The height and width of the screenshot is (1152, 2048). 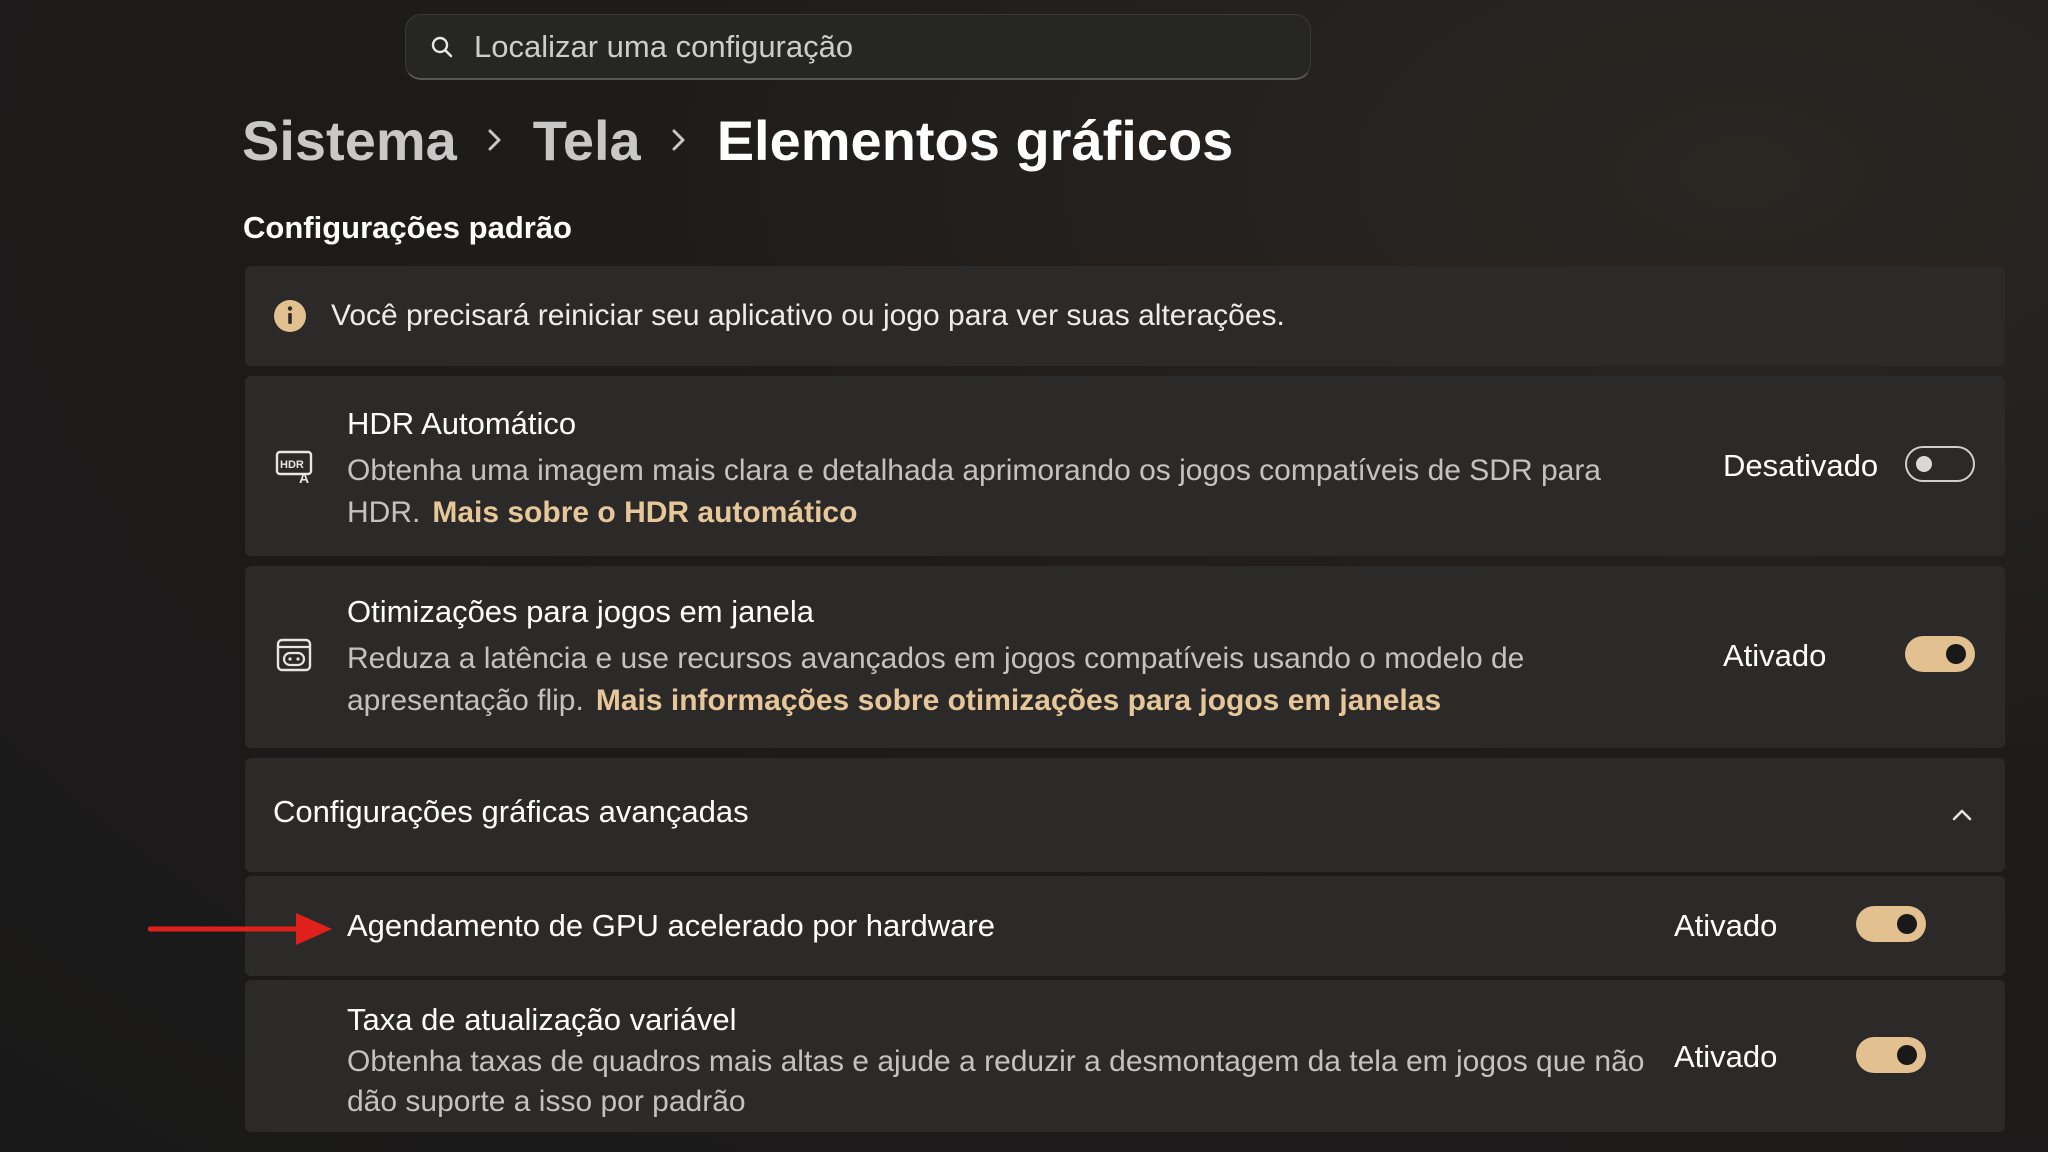 What do you see at coordinates (1891, 924) in the screenshot?
I see `gpu-scheduling-toggle` at bounding box center [1891, 924].